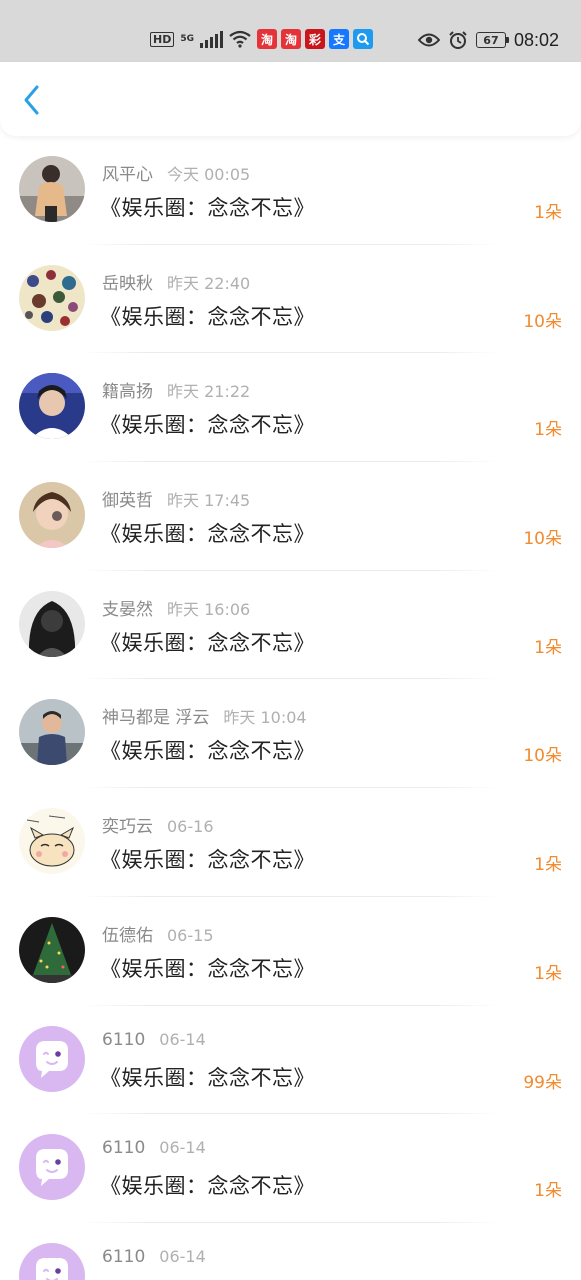 Image resolution: width=581 pixels, height=1280 pixels. What do you see at coordinates (127, 175) in the screenshot?
I see `sender-name: 风平心` at bounding box center [127, 175].